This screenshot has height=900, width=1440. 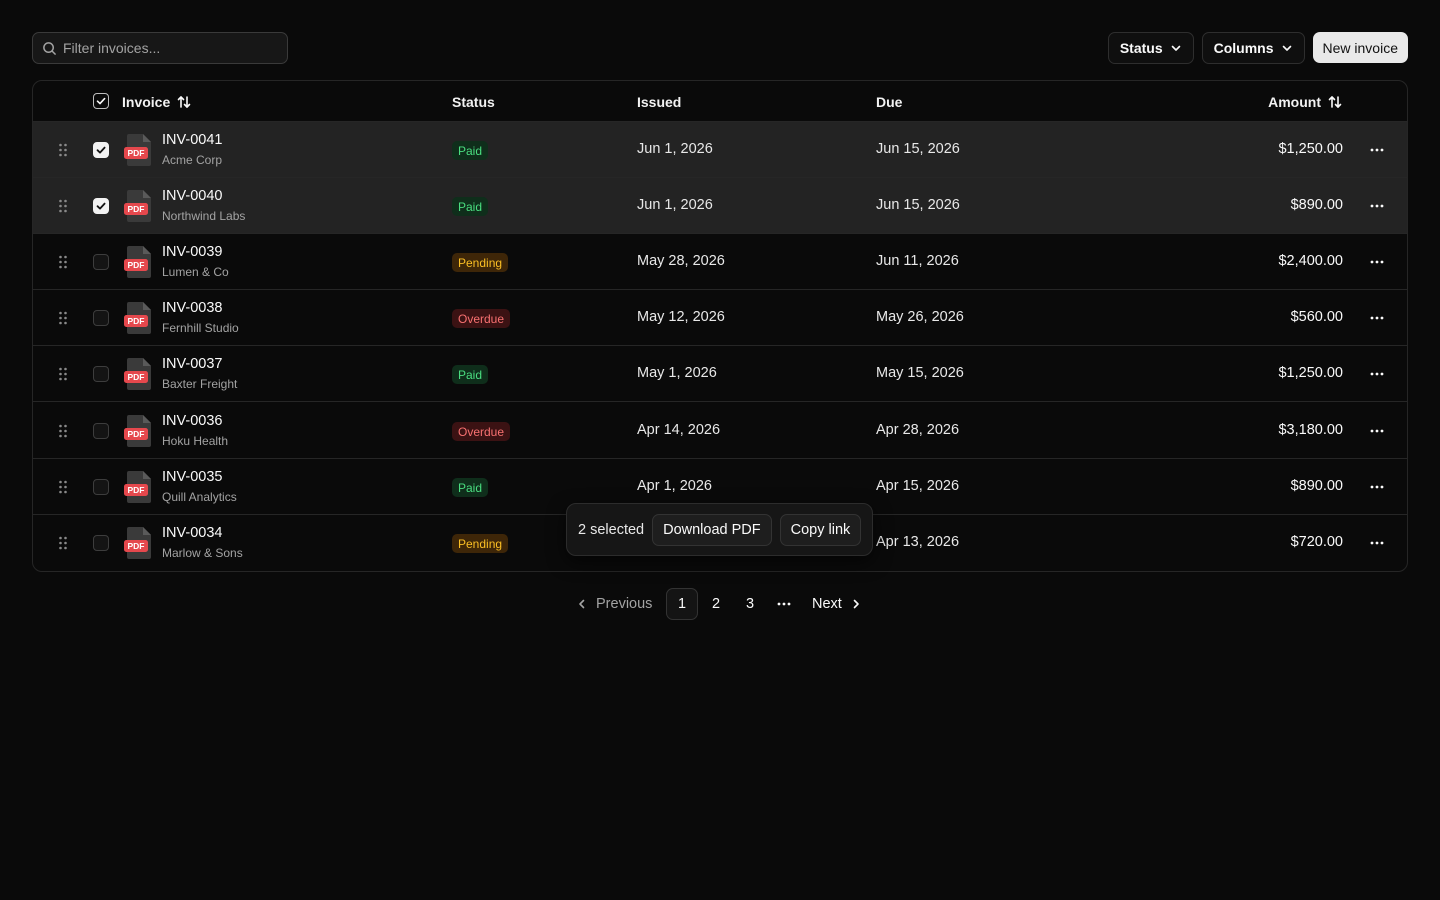 What do you see at coordinates (192, 364) in the screenshot?
I see `invoice-id: INV-0037` at bounding box center [192, 364].